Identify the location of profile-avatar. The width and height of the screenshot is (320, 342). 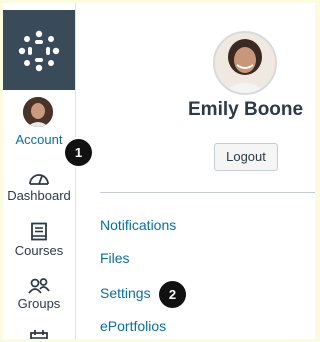
(245, 63).